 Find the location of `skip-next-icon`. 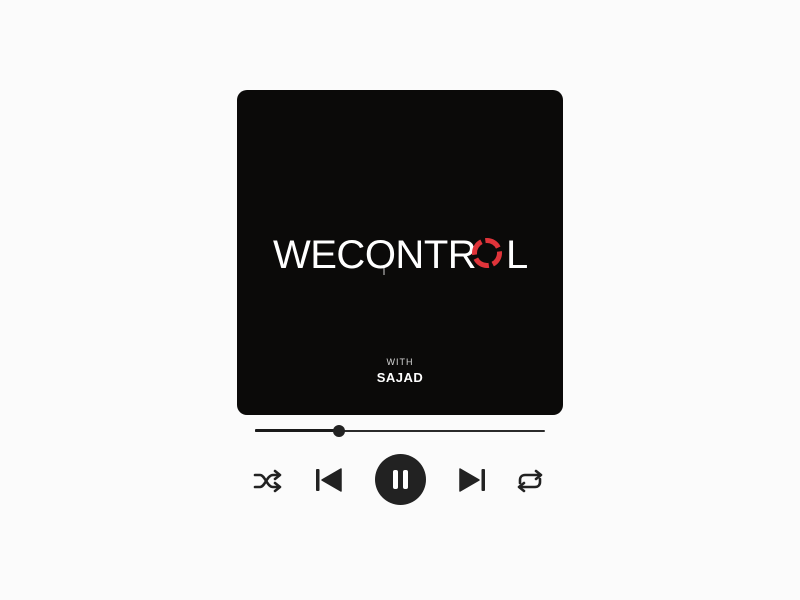

skip-next-icon is located at coordinates (472, 480).